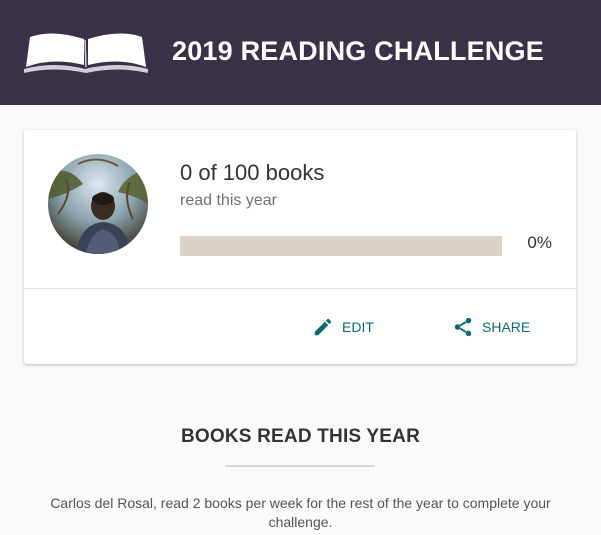 This screenshot has width=601, height=535. I want to click on avatar, so click(98, 204).